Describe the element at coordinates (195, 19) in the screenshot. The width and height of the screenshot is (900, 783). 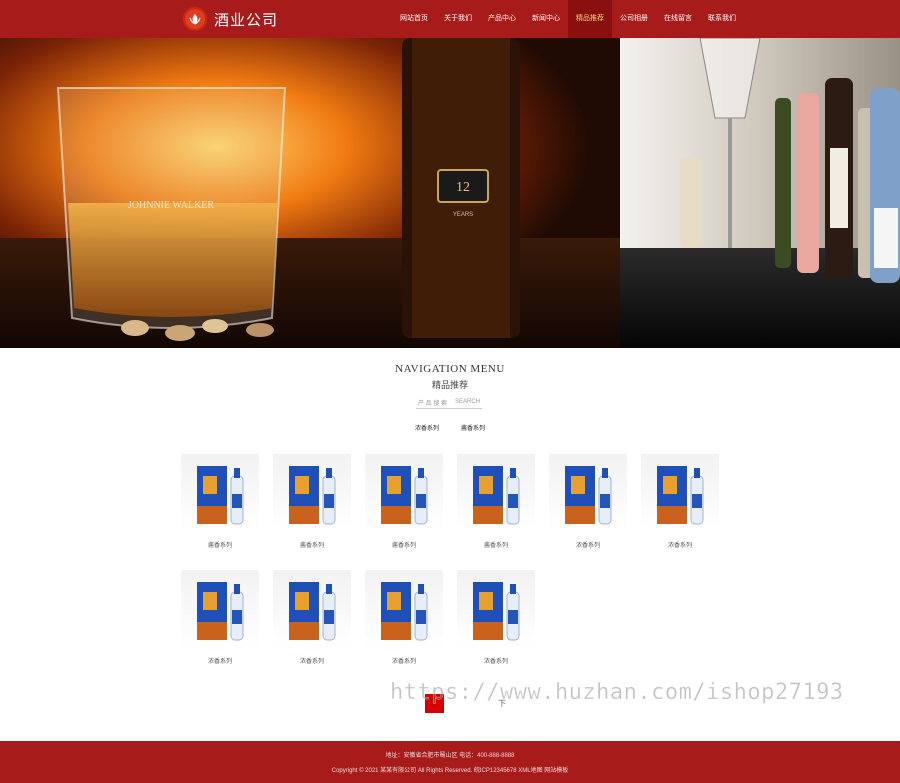
I see `logo-icon` at that location.